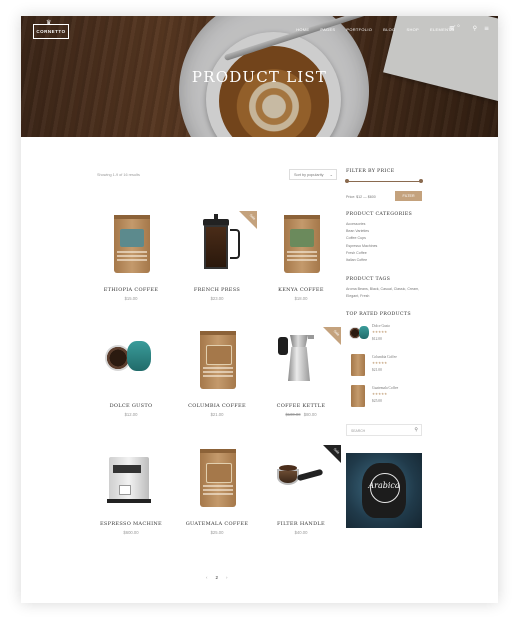 The height and width of the screenshot is (628, 519). I want to click on menu-item-blog: BLOG, so click(389, 29).